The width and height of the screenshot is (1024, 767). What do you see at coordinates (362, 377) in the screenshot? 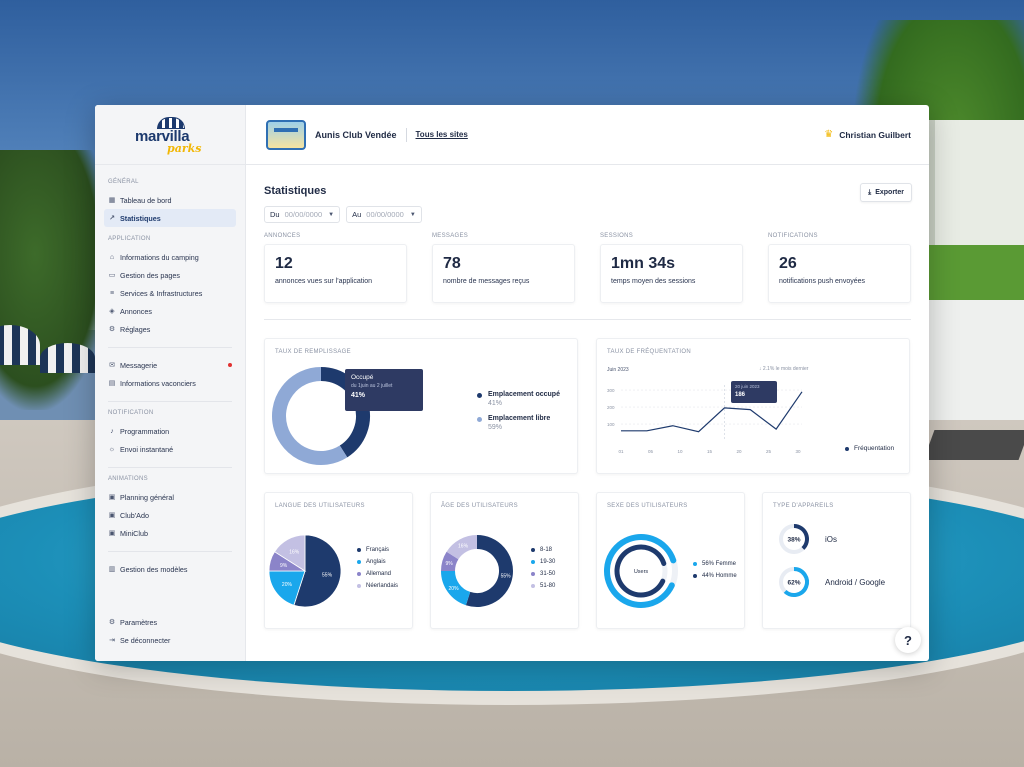
I see `tooltip-title: Occupé` at bounding box center [362, 377].